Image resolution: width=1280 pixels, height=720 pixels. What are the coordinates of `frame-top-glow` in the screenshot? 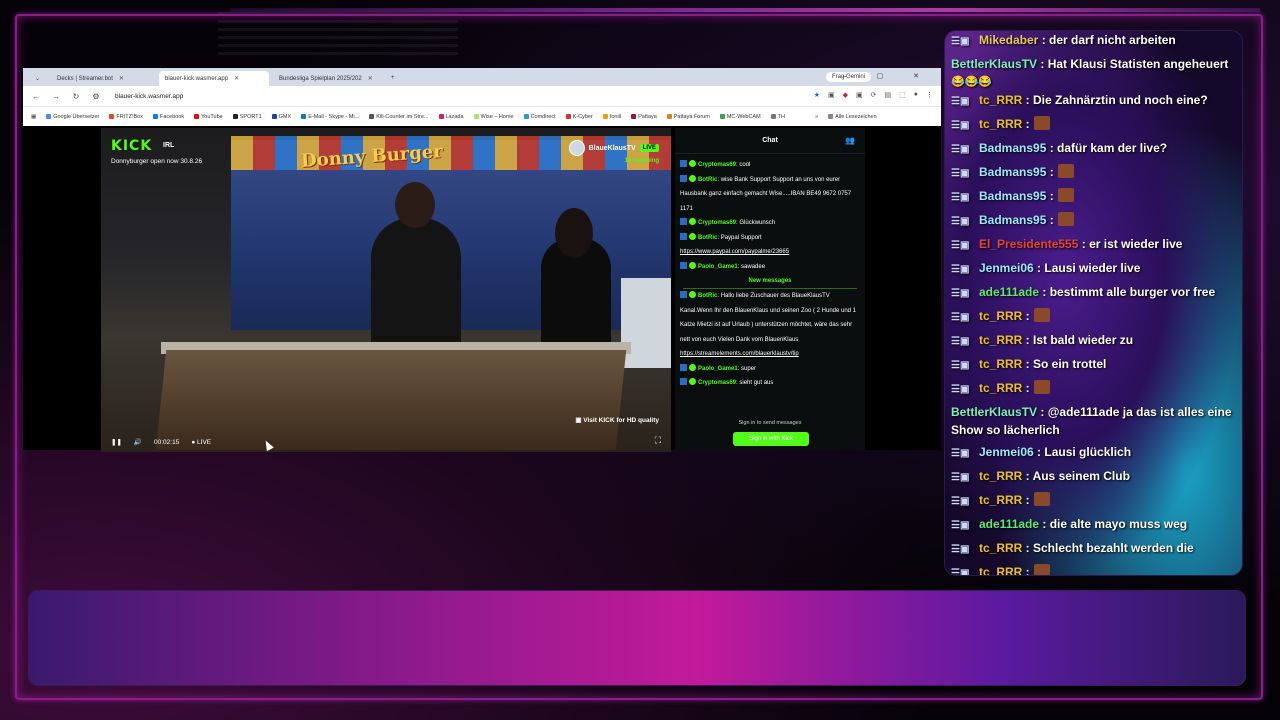 It's located at (745, 10).